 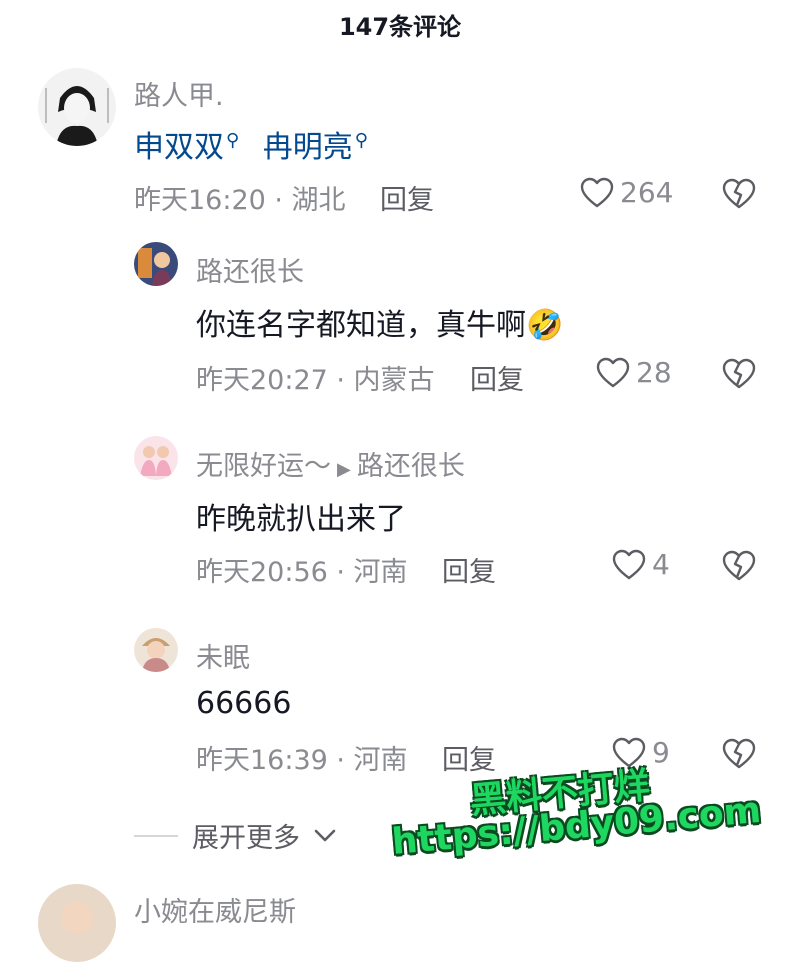 I want to click on comments-header: 147条评论, so click(x=400, y=24).